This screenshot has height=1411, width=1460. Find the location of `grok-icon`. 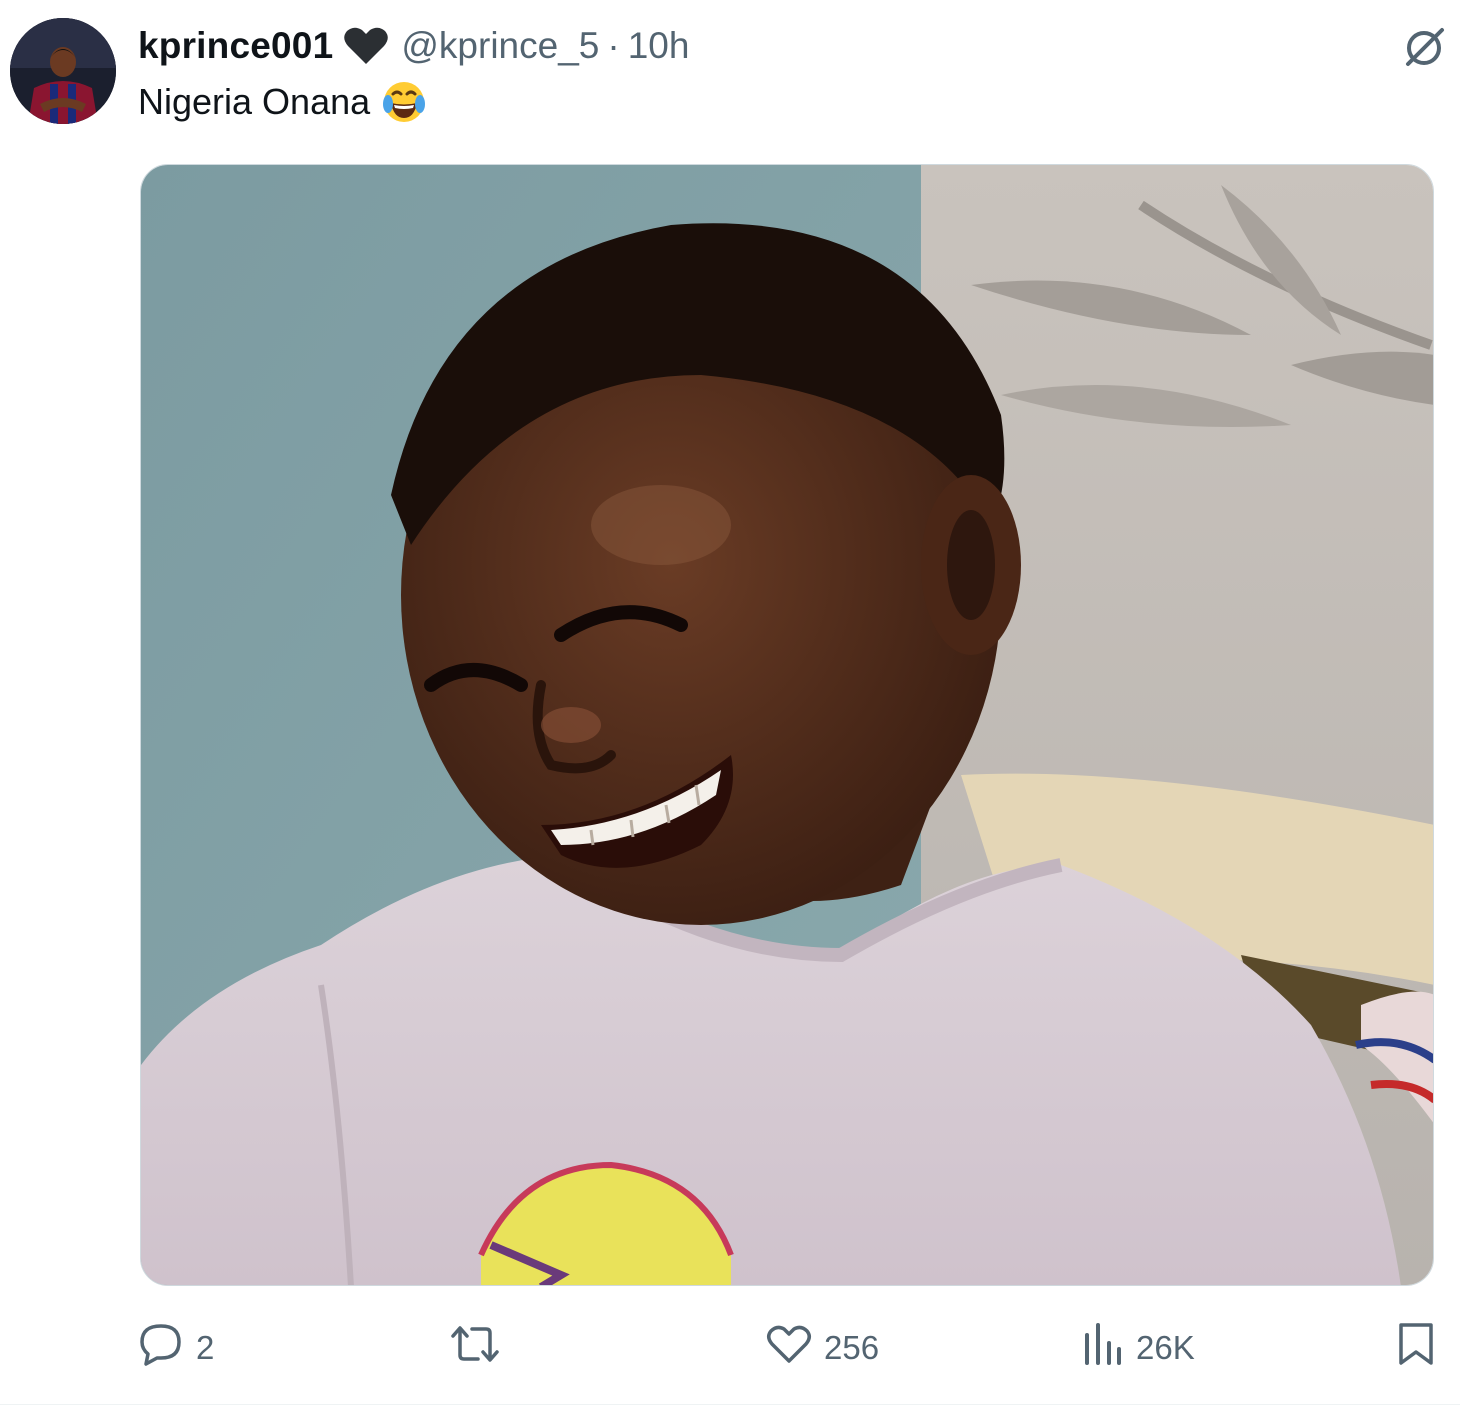

grok-icon is located at coordinates (1425, 47).